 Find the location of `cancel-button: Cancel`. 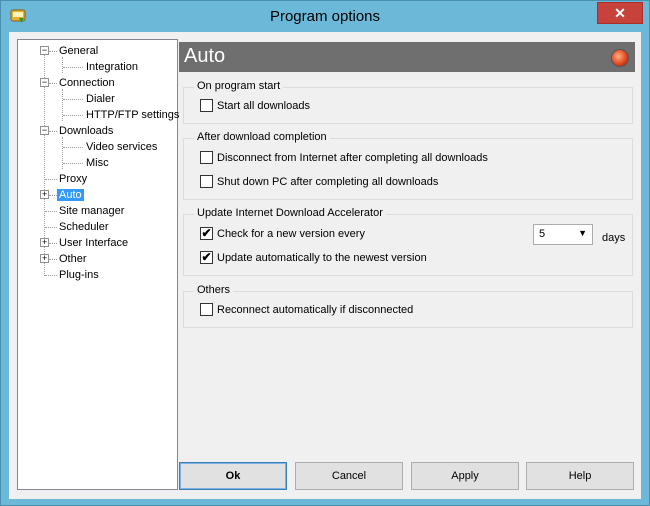

cancel-button: Cancel is located at coordinates (349, 476).